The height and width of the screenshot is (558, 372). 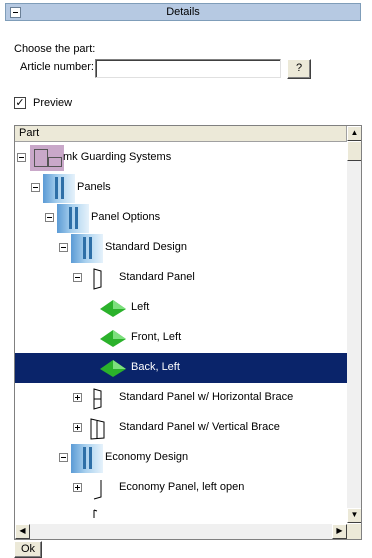 I want to click on preview-checkbox: ✓, so click(x=20, y=103).